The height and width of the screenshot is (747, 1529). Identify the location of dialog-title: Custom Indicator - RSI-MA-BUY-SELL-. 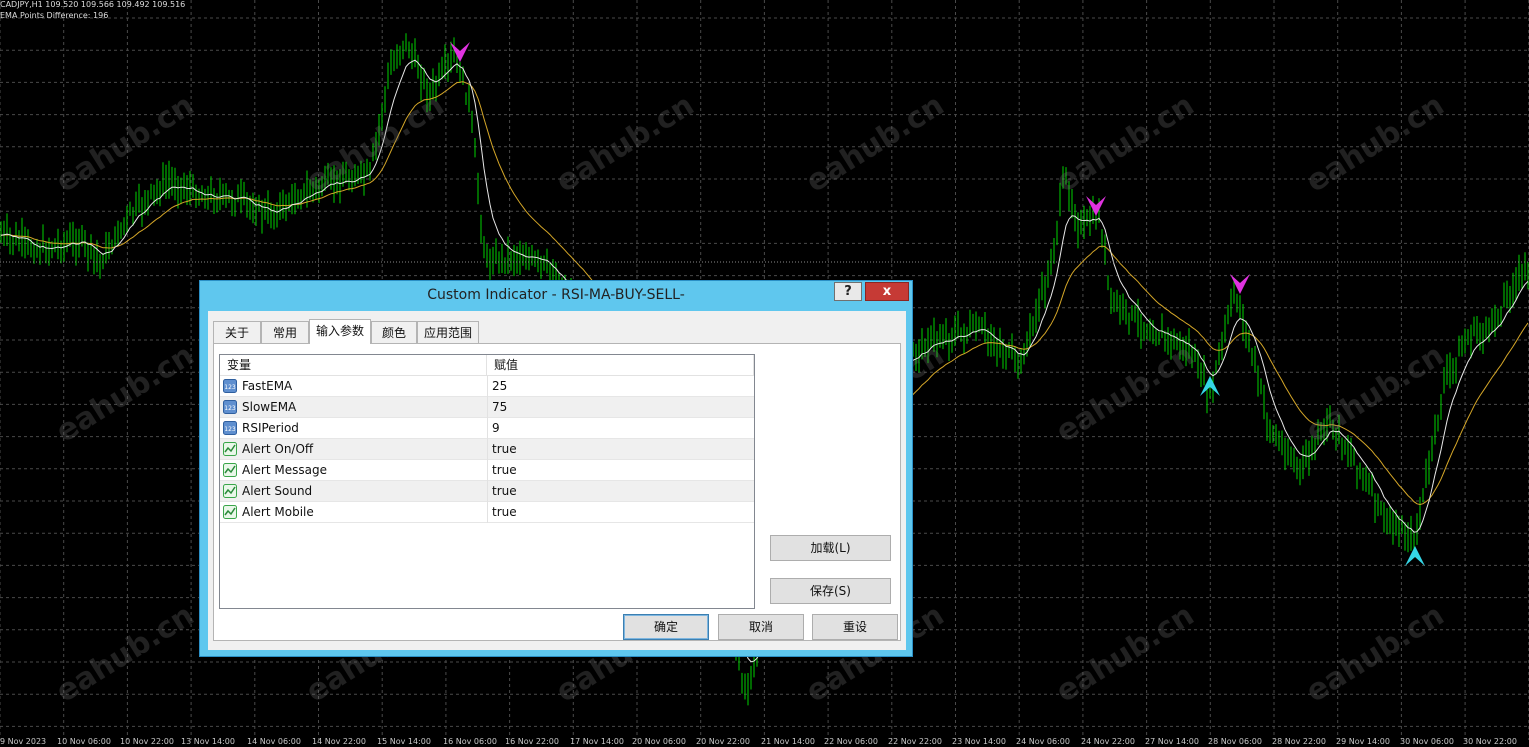
(556, 295).